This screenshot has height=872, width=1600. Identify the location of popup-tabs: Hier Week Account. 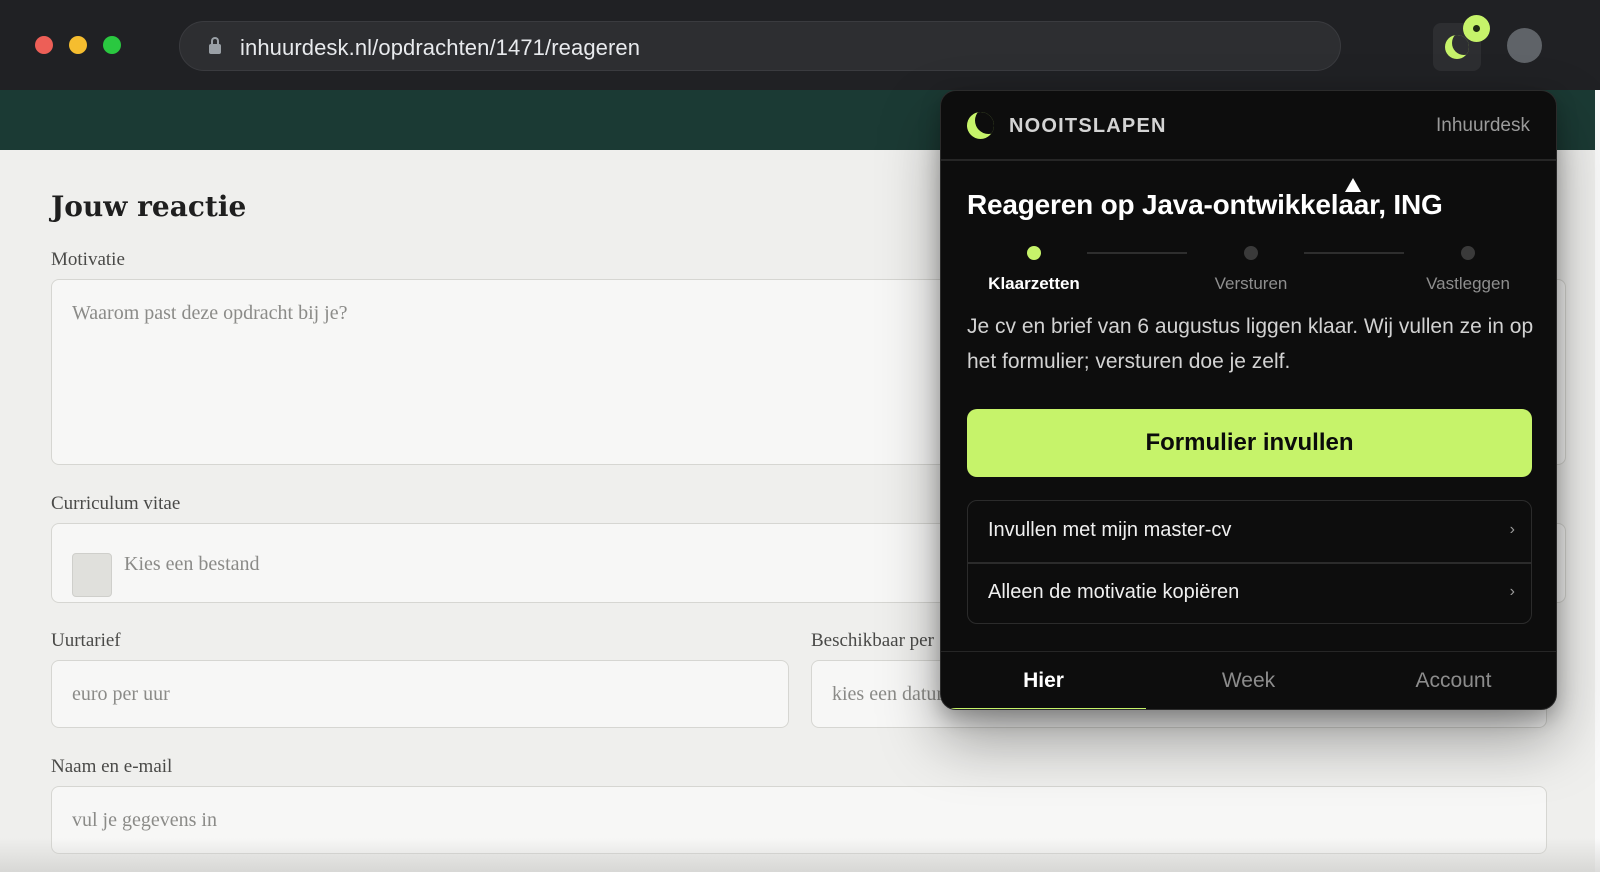
(1248, 680).